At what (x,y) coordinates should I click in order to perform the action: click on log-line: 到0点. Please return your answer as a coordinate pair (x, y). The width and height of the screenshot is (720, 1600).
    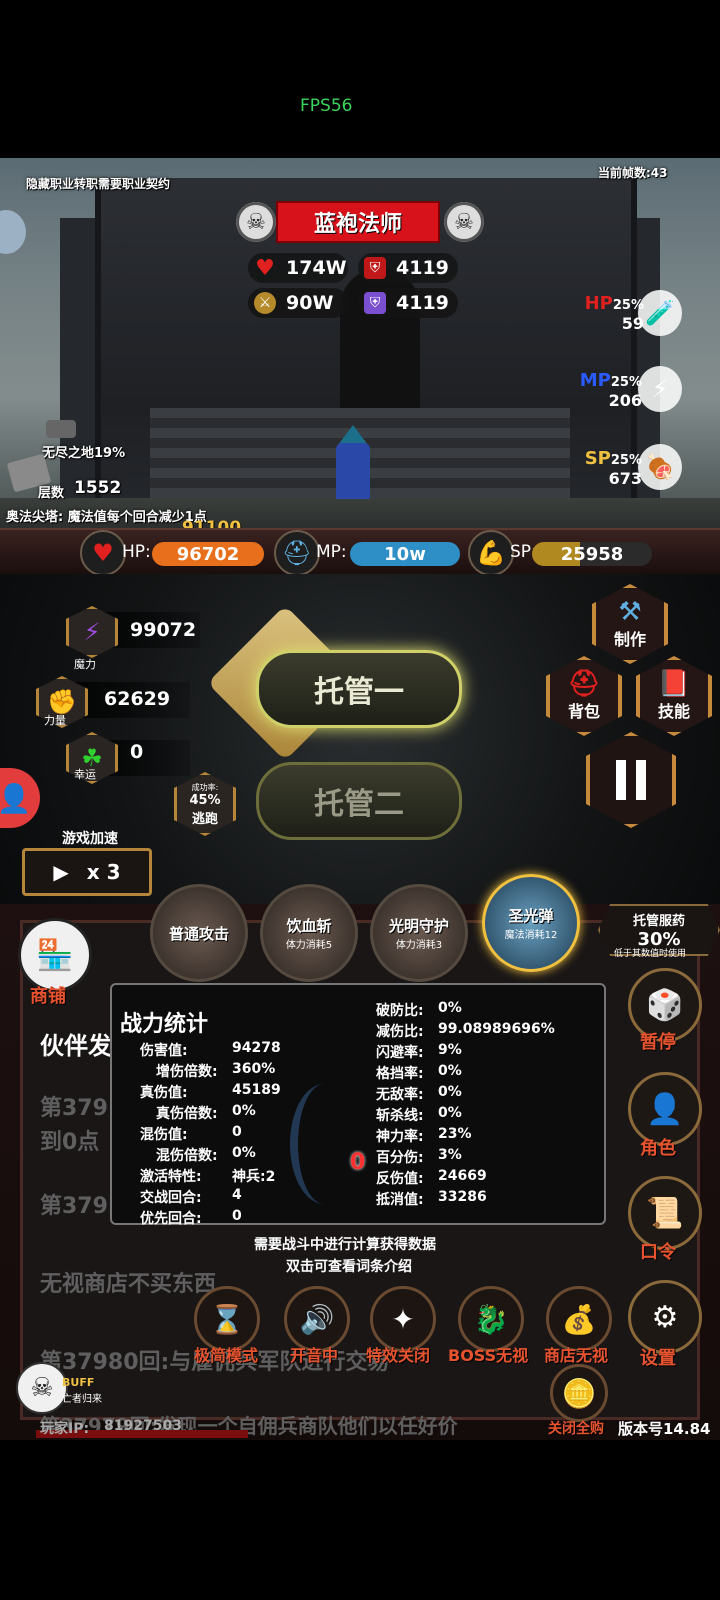
    Looking at the image, I should click on (70, 1142).